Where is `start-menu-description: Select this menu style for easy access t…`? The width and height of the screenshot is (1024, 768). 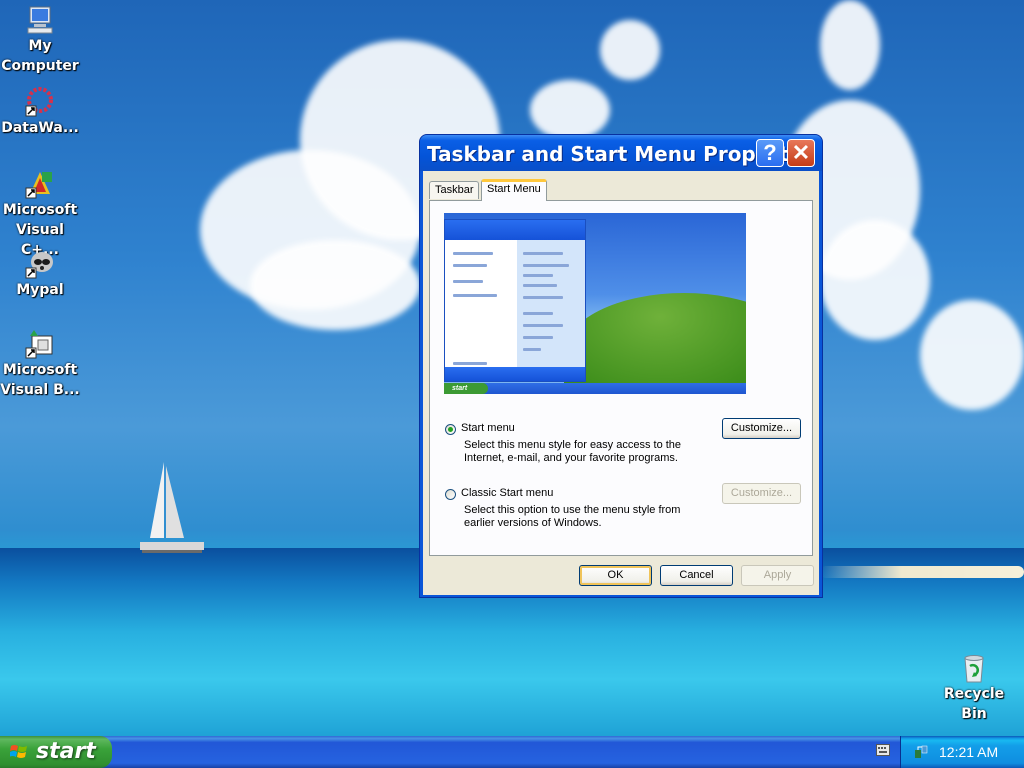
start-menu-description: Select this menu style for easy access t… is located at coordinates (573, 451).